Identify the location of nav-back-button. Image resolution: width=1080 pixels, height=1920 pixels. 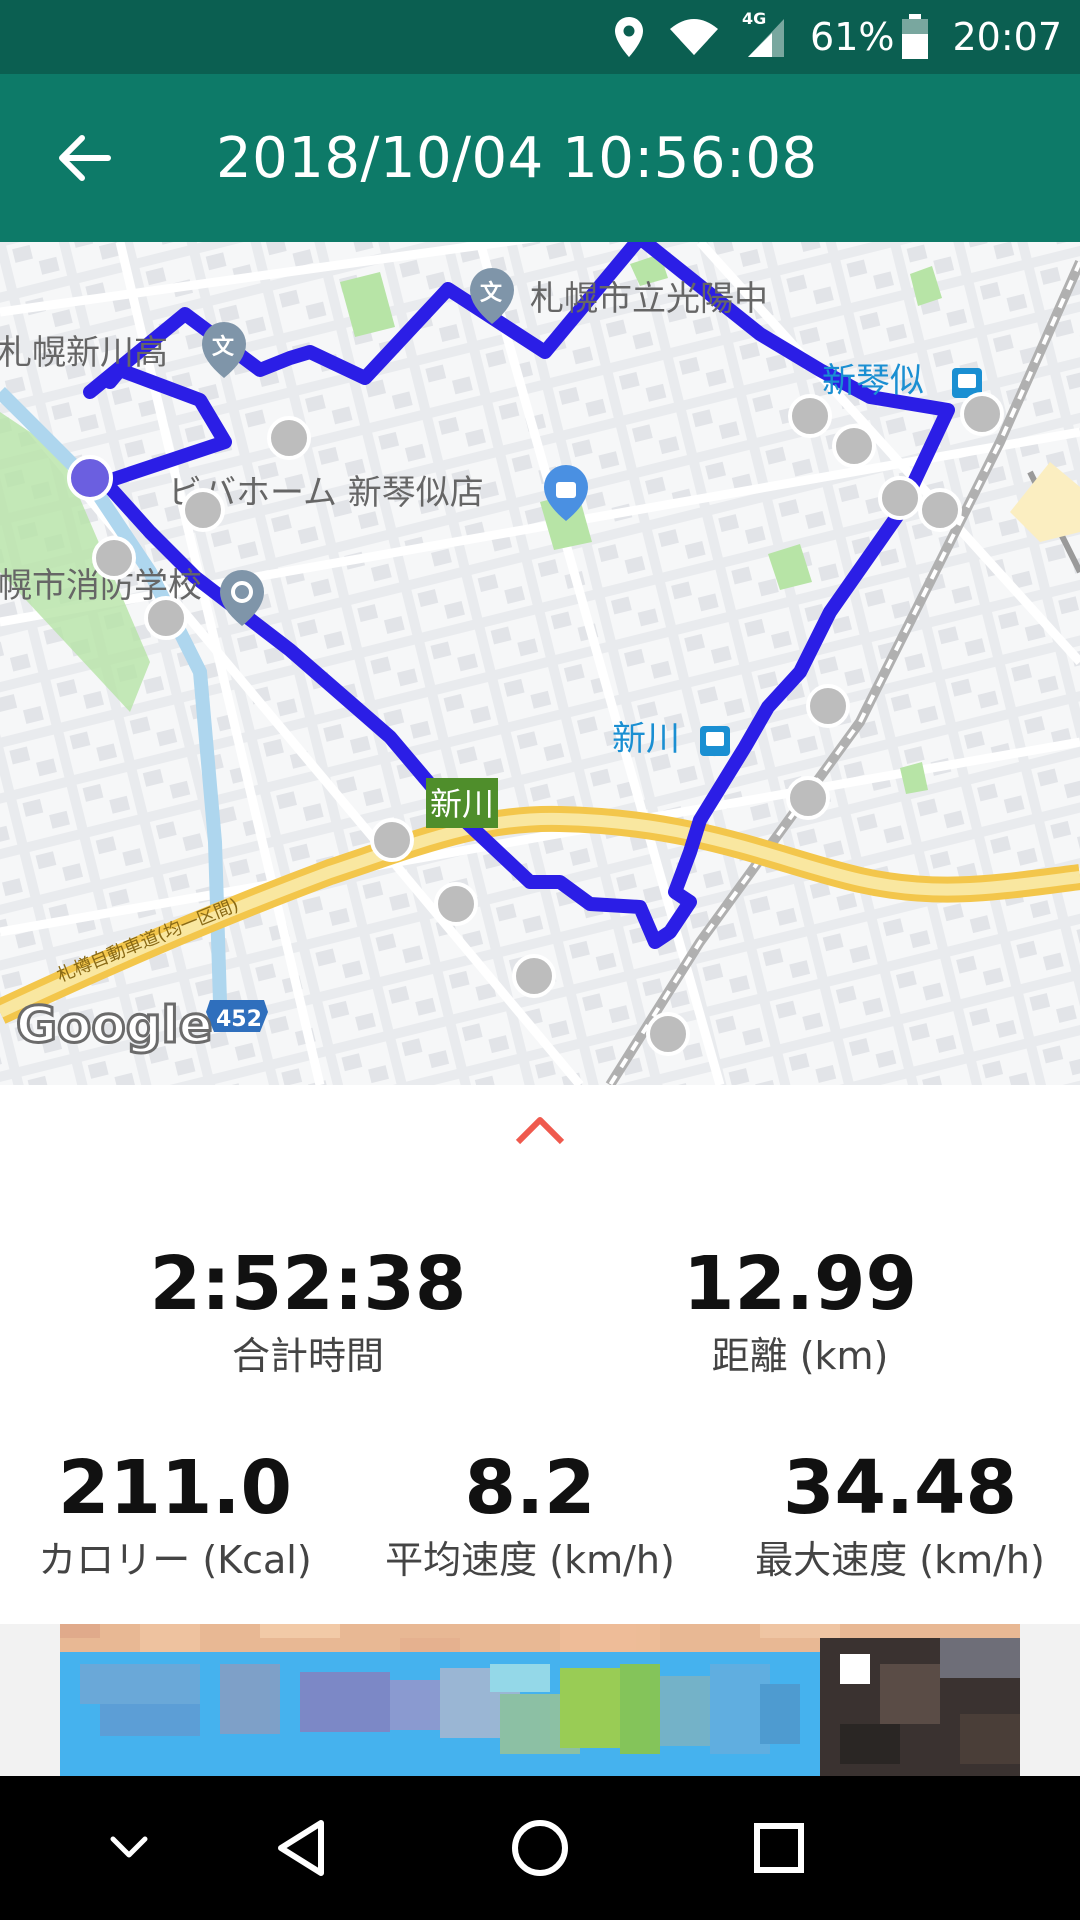
(301, 1848).